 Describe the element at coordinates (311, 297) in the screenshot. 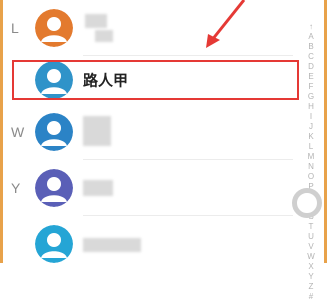

I see `index-letter: #` at that location.